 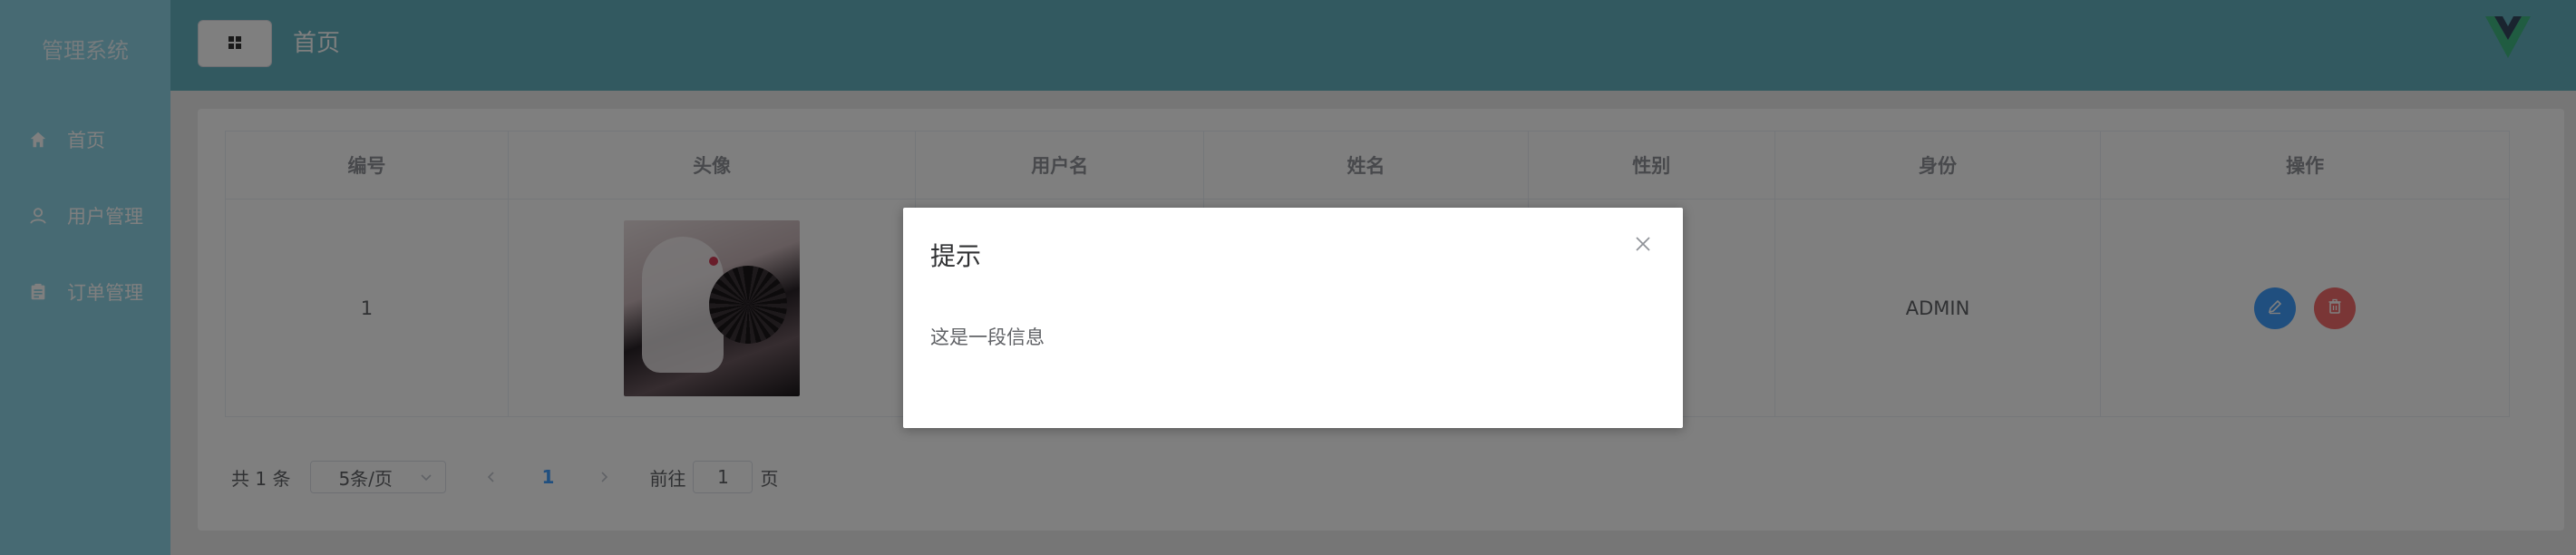 I want to click on message-dialog: 提示 这是一段信息, so click(x=1293, y=318).